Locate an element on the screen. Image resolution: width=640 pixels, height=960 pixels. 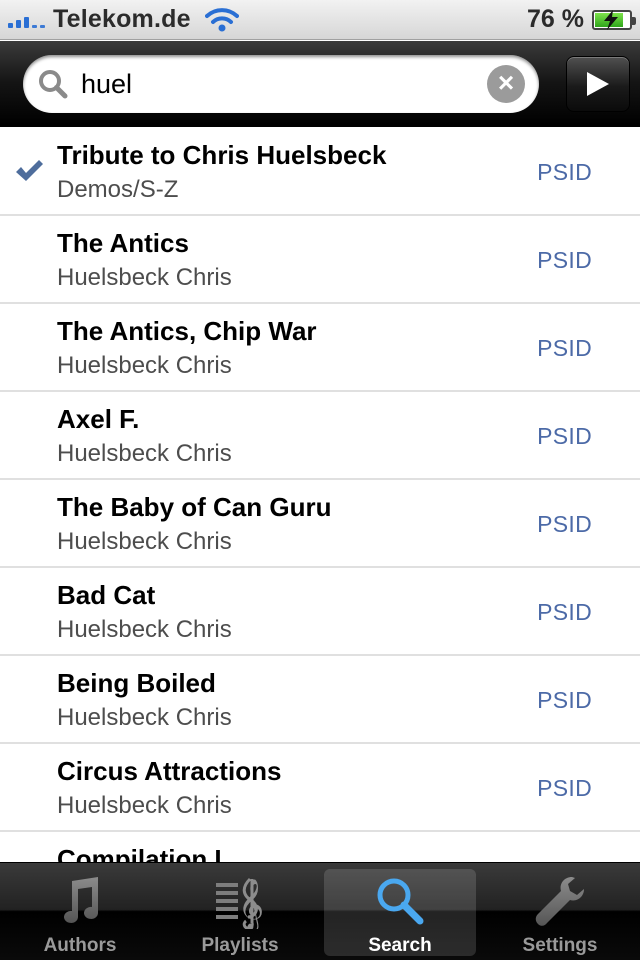
search-bar: × is located at coordinates (320, 84).